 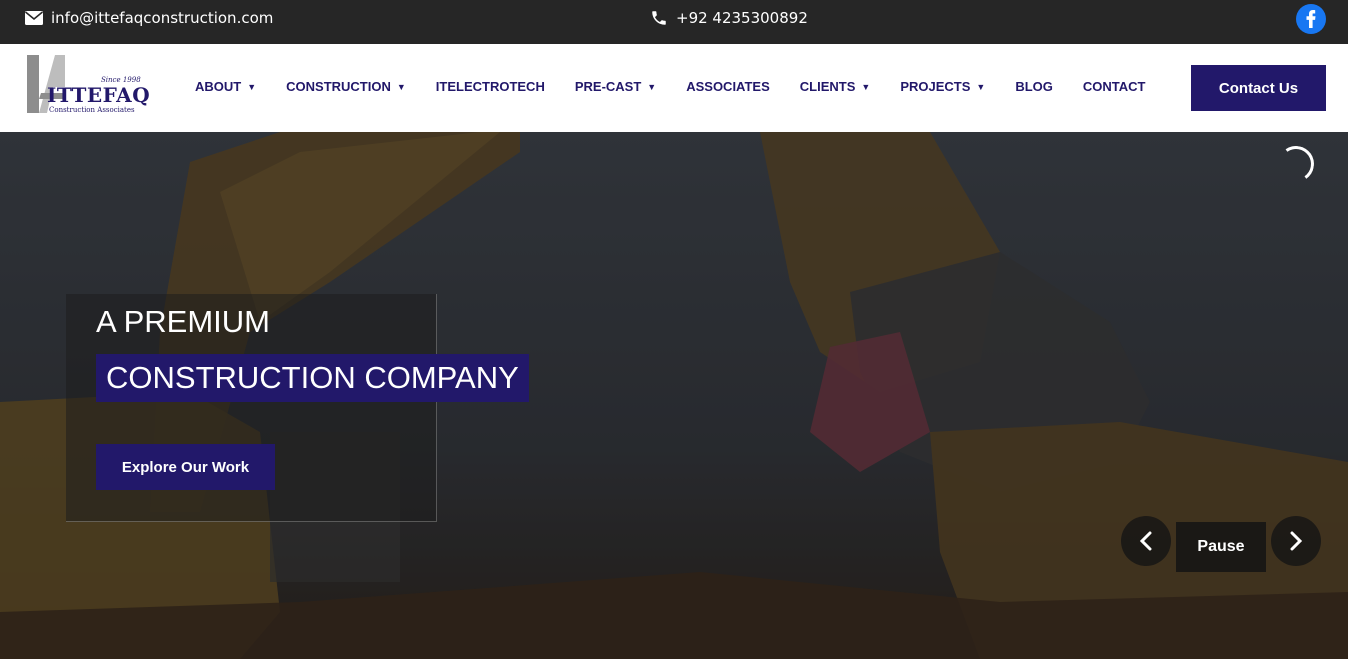 I want to click on nav-item-contact: CONTACT, so click(x=1114, y=86).